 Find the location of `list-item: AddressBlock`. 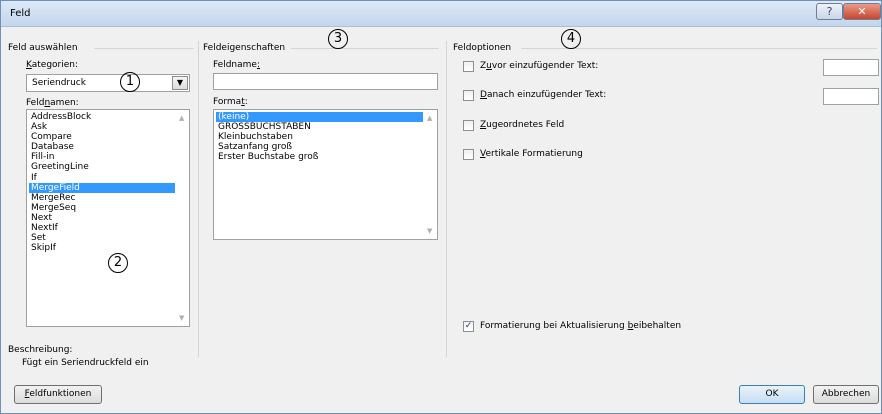

list-item: AddressBlock is located at coordinates (102, 117).